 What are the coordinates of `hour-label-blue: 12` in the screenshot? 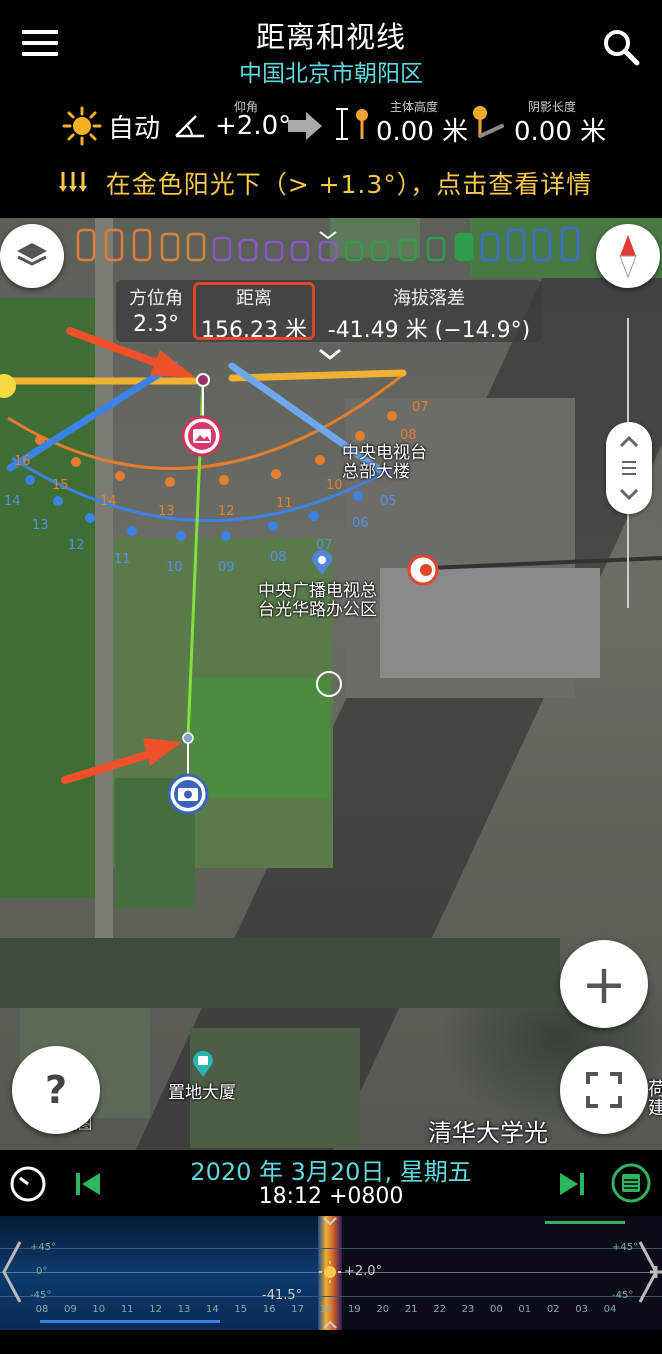 It's located at (76, 545).